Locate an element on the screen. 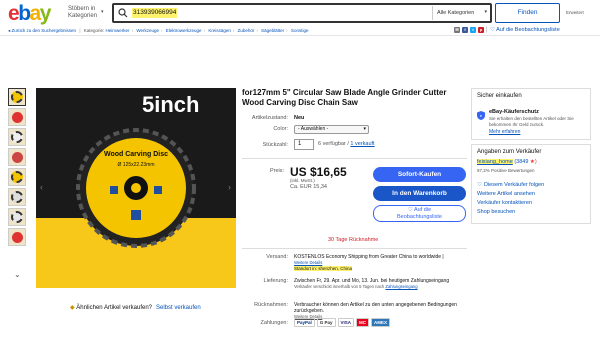 This screenshot has height=344, width=600. quantity-label: Stückzahl: is located at coordinates (275, 145).